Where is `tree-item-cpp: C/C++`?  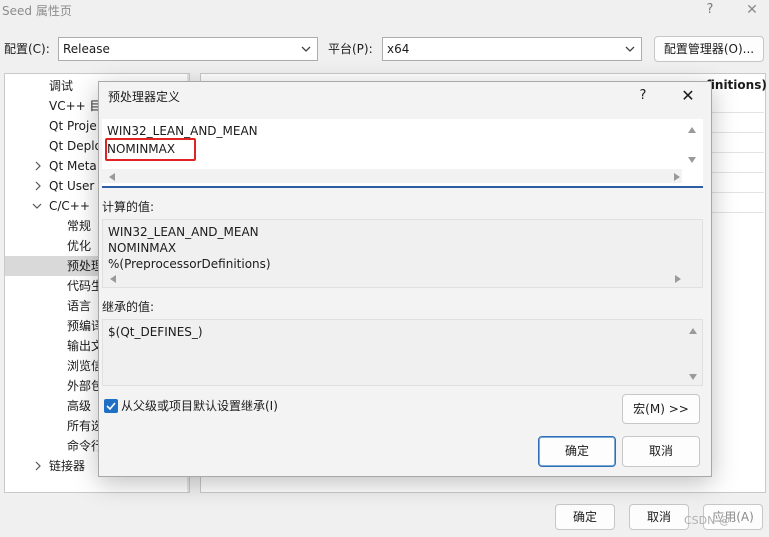 tree-item-cpp: C/C++ is located at coordinates (69, 206).